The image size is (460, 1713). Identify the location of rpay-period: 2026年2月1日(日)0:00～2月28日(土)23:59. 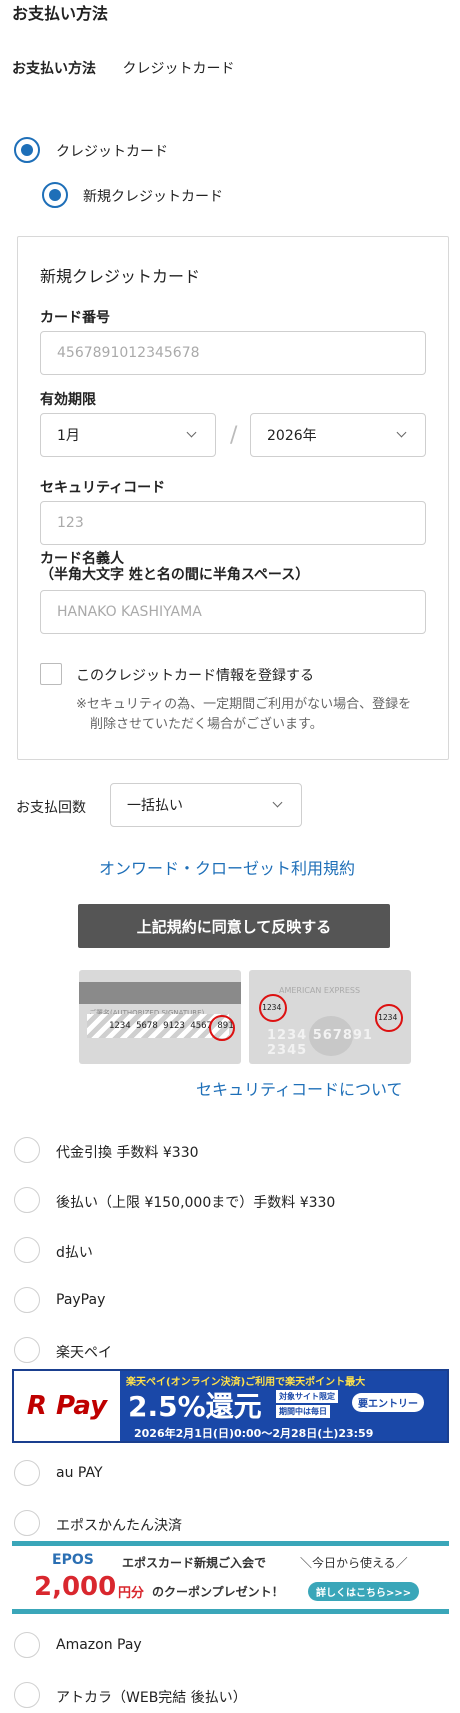
(254, 1433).